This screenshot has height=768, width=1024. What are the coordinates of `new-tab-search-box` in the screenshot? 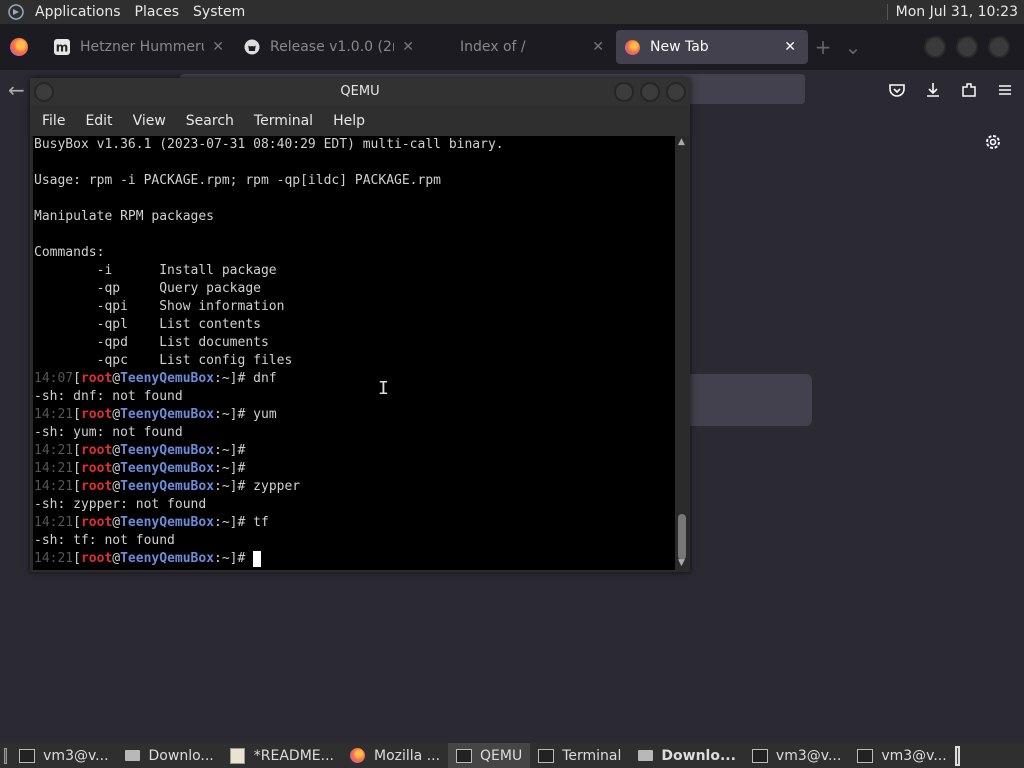 It's located at (751, 400).